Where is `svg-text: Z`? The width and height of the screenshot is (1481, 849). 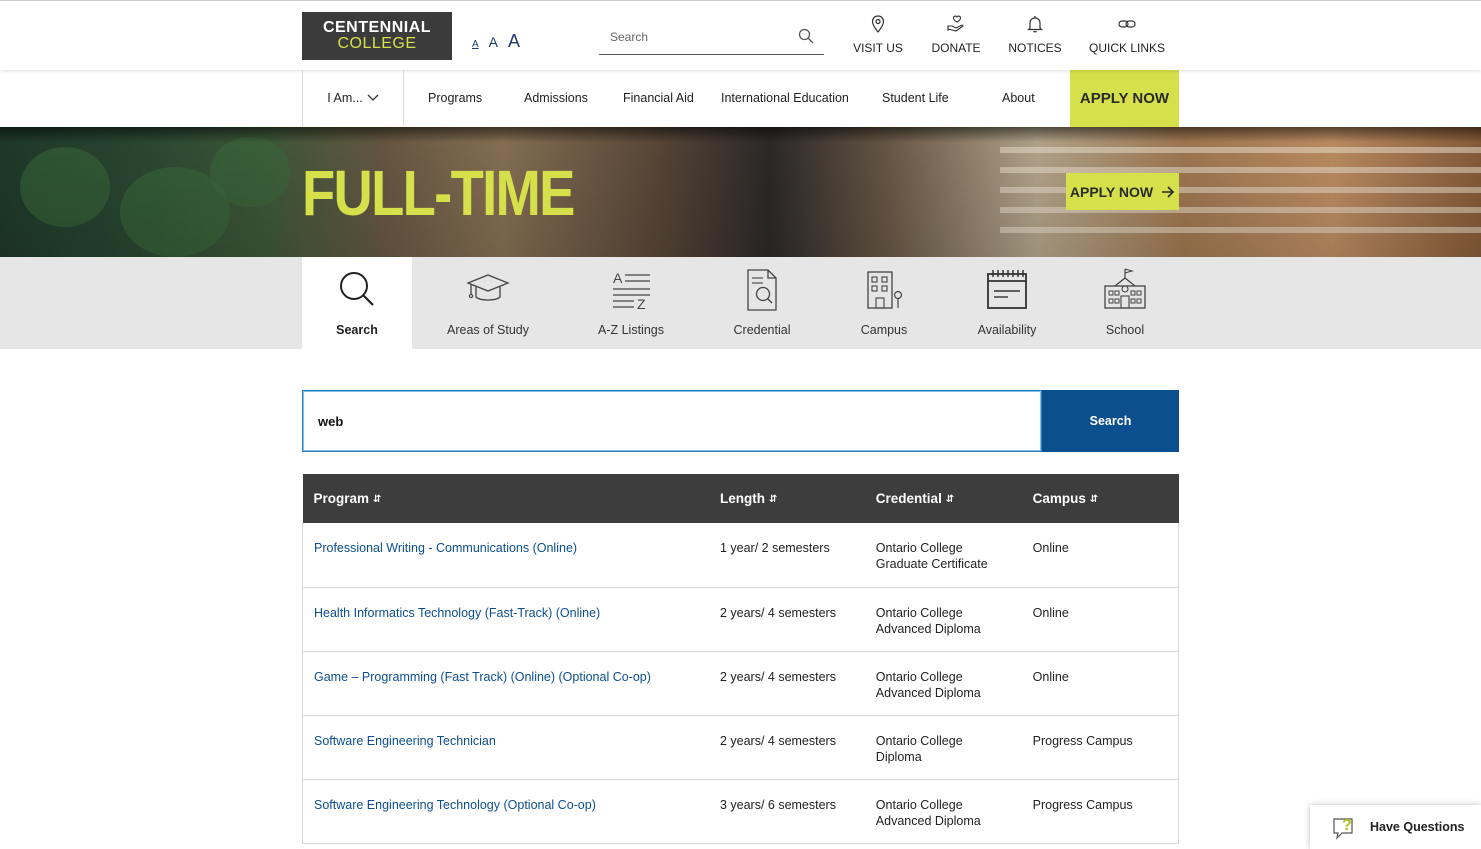
svg-text: Z is located at coordinates (641, 304).